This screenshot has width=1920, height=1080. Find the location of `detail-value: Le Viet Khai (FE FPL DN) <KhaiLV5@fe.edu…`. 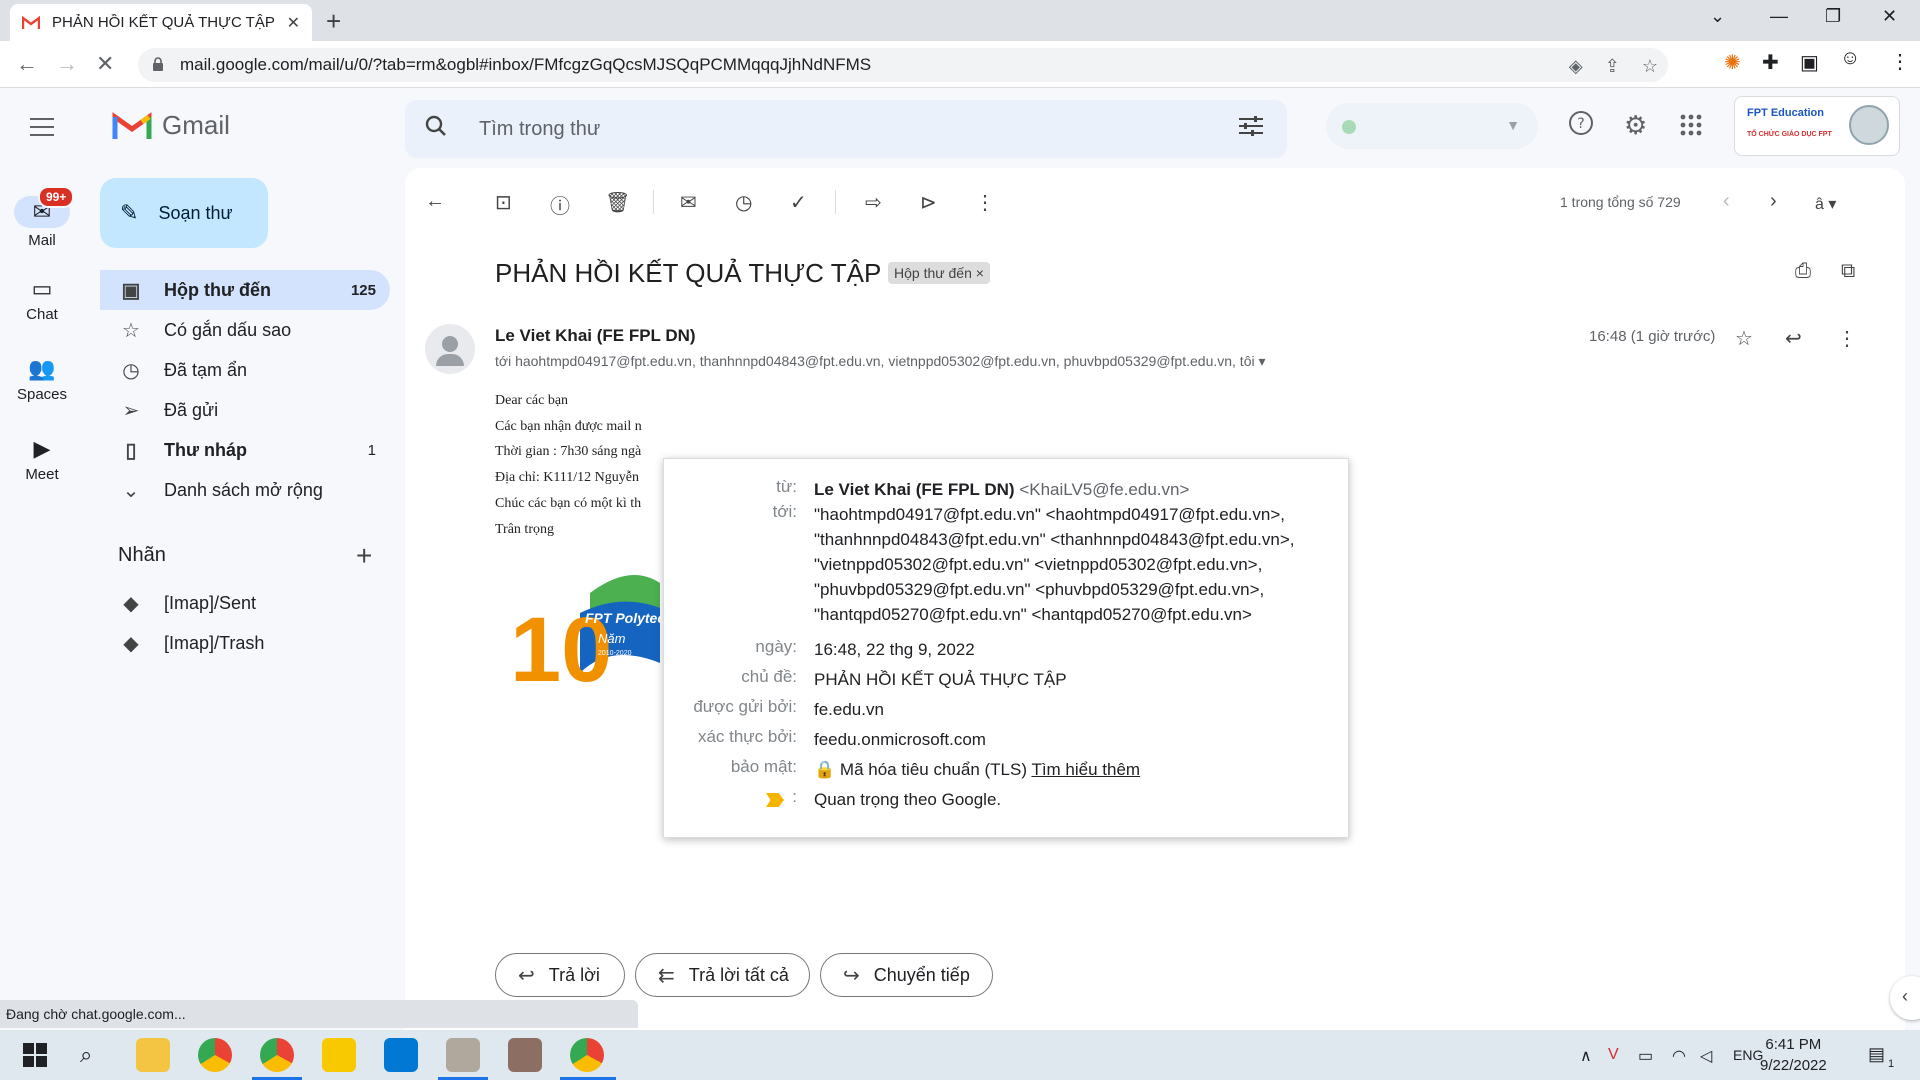

detail-value: Le Viet Khai (FE FPL DN) <KhaiLV5@fe.edu… is located at coordinates (1001, 489).